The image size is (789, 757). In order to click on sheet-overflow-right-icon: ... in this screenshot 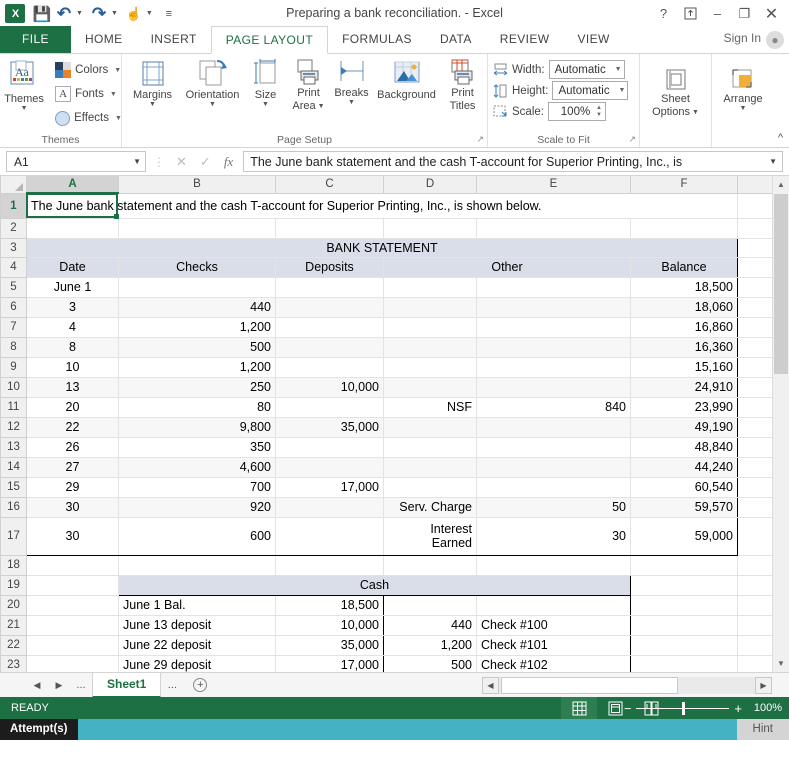, I will do `click(172, 685)`.